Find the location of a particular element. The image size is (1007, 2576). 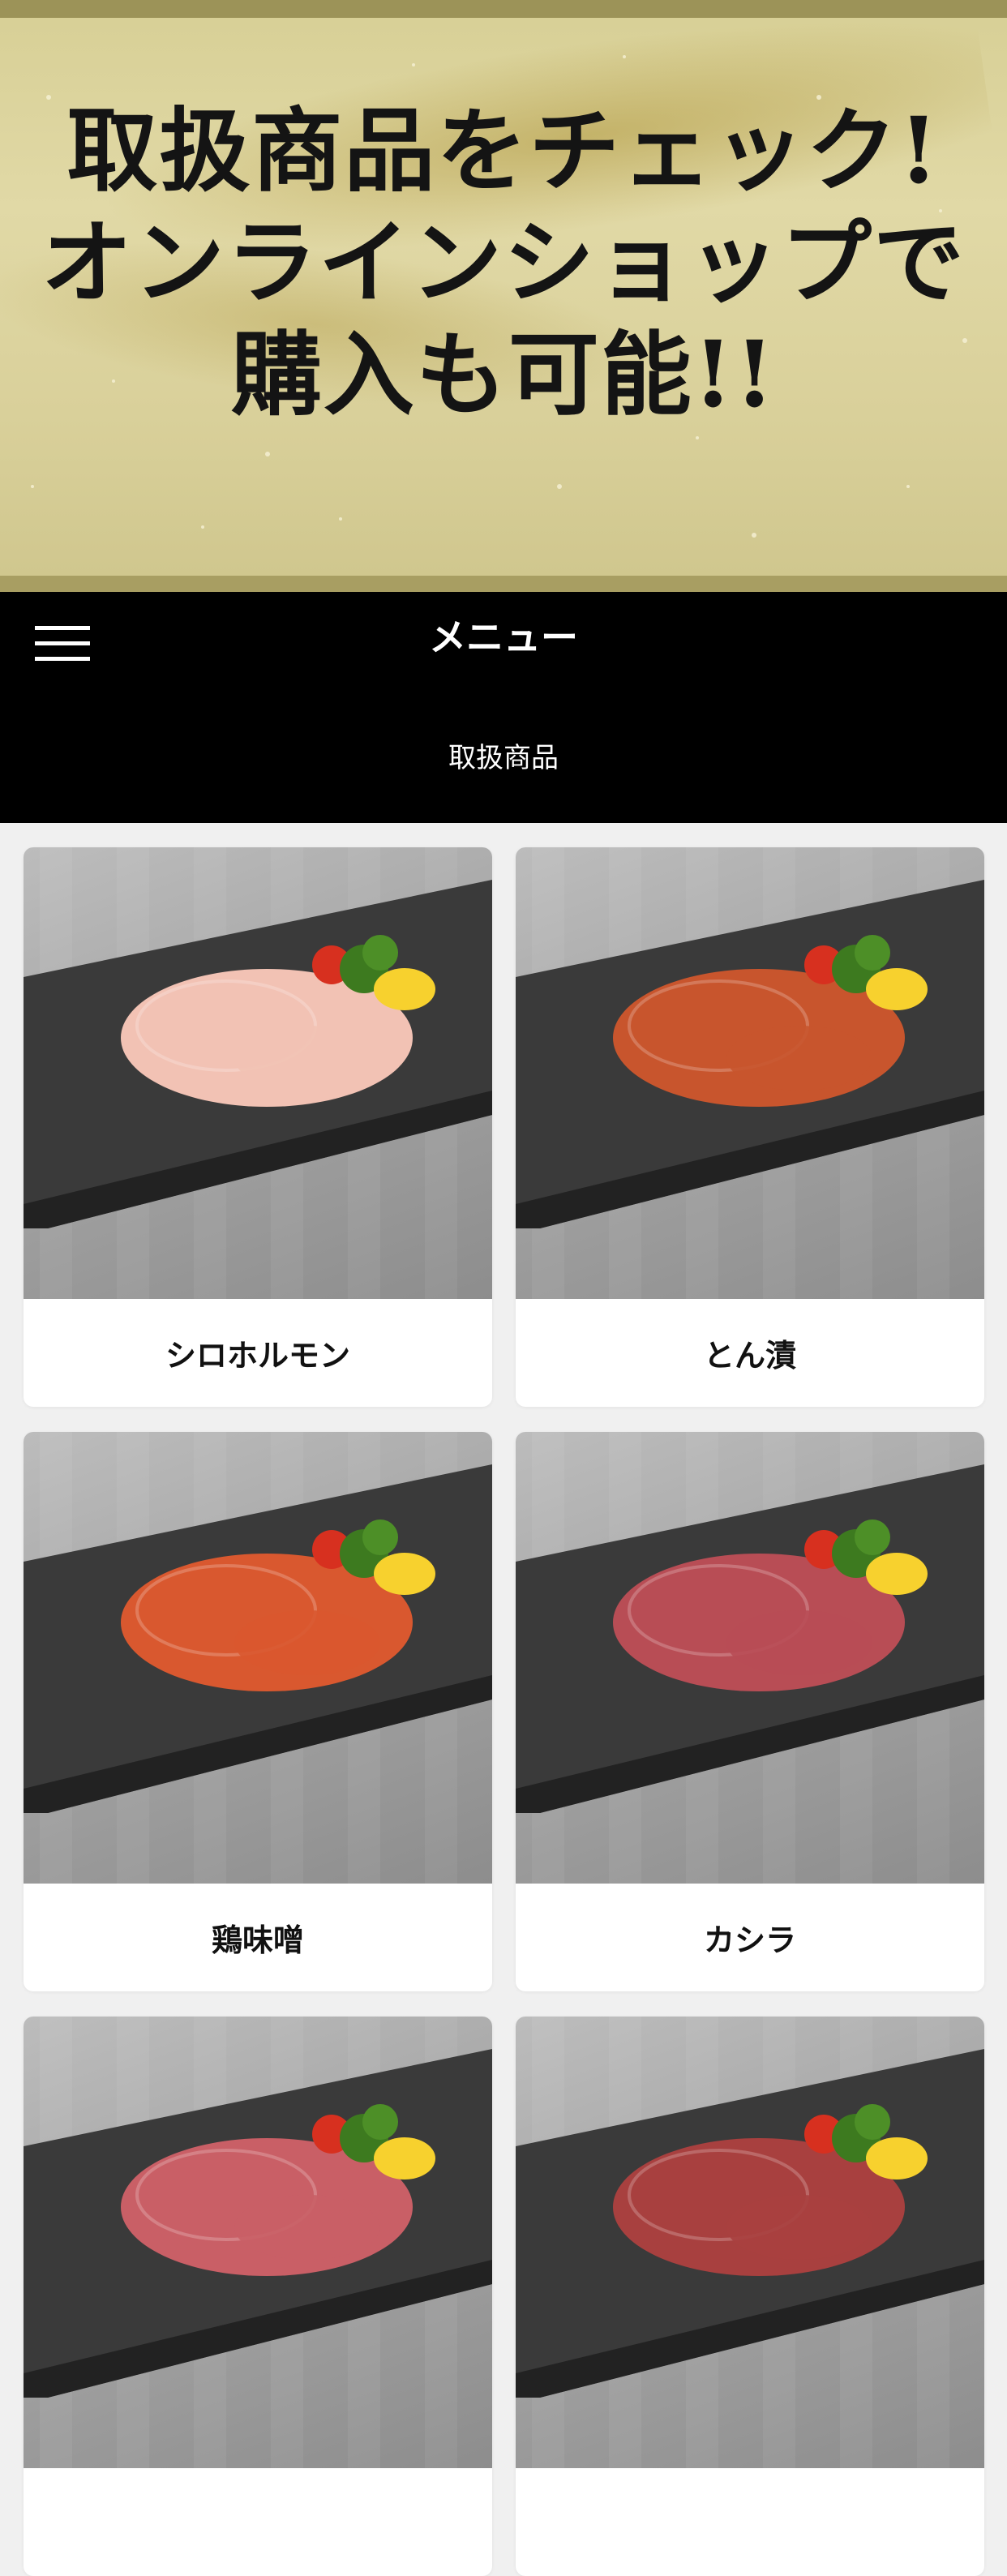

banner-line-1: 取扱商品をチェック! is located at coordinates (504, 151).